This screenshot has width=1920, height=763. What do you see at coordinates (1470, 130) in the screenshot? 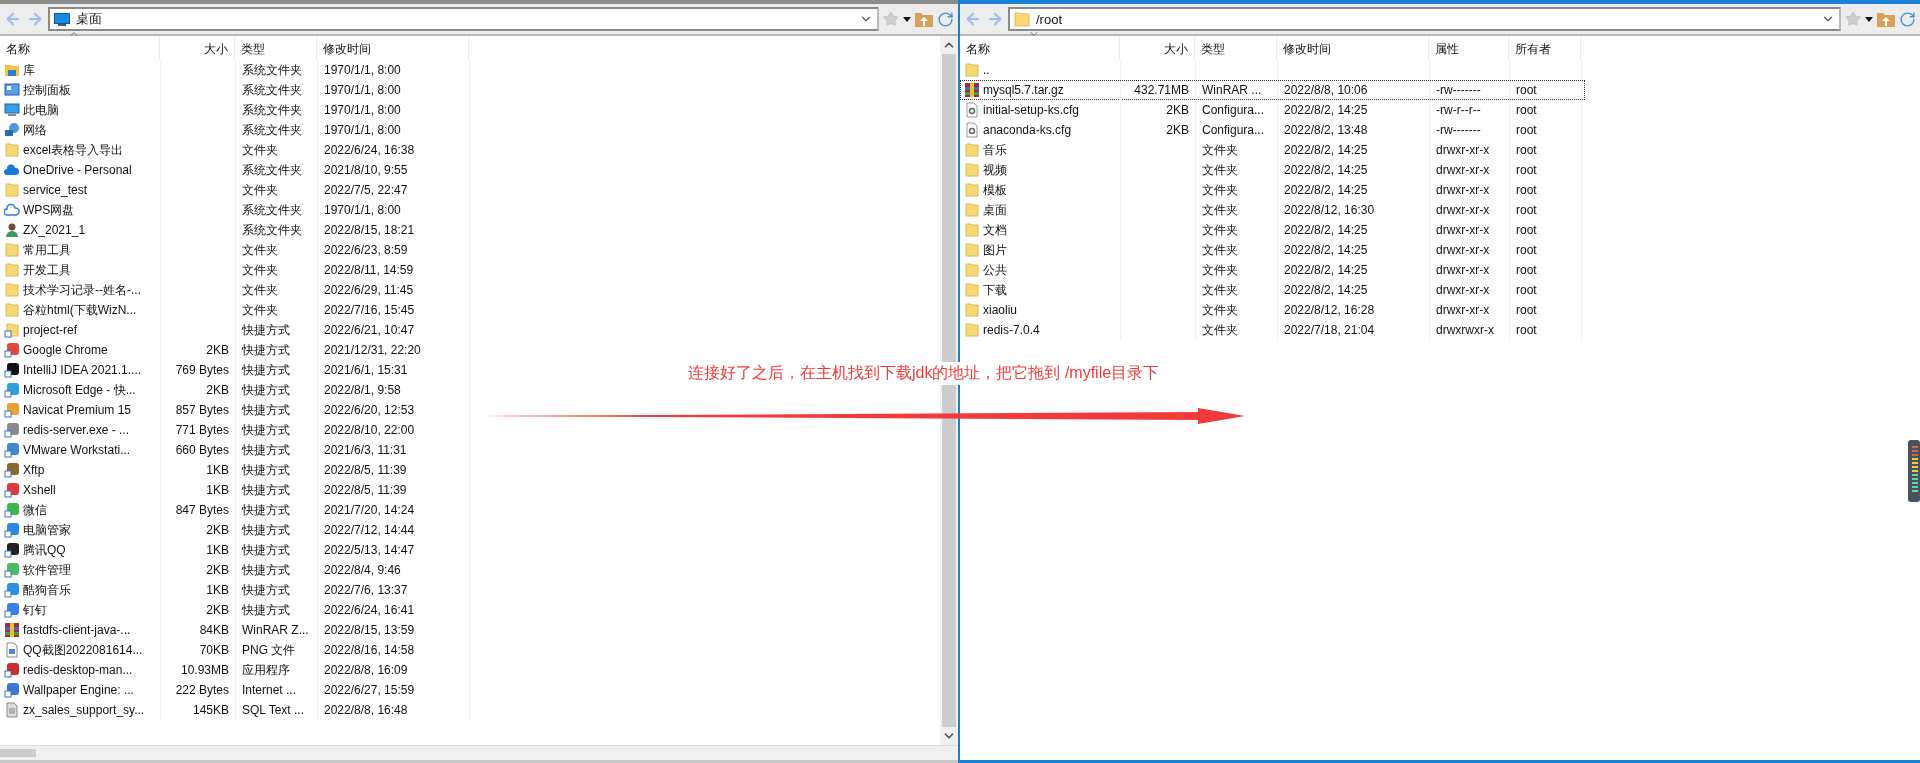
I see `table-cell: -rw-------` at bounding box center [1470, 130].